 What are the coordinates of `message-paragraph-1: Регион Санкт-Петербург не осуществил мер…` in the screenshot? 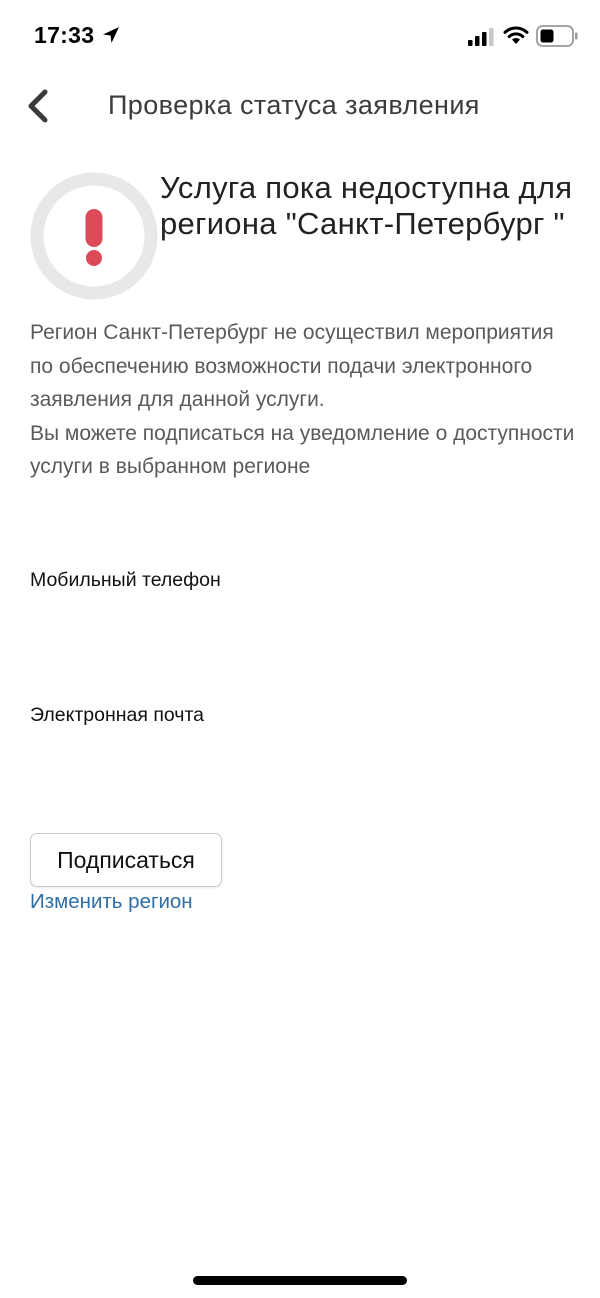 It's located at (292, 366).